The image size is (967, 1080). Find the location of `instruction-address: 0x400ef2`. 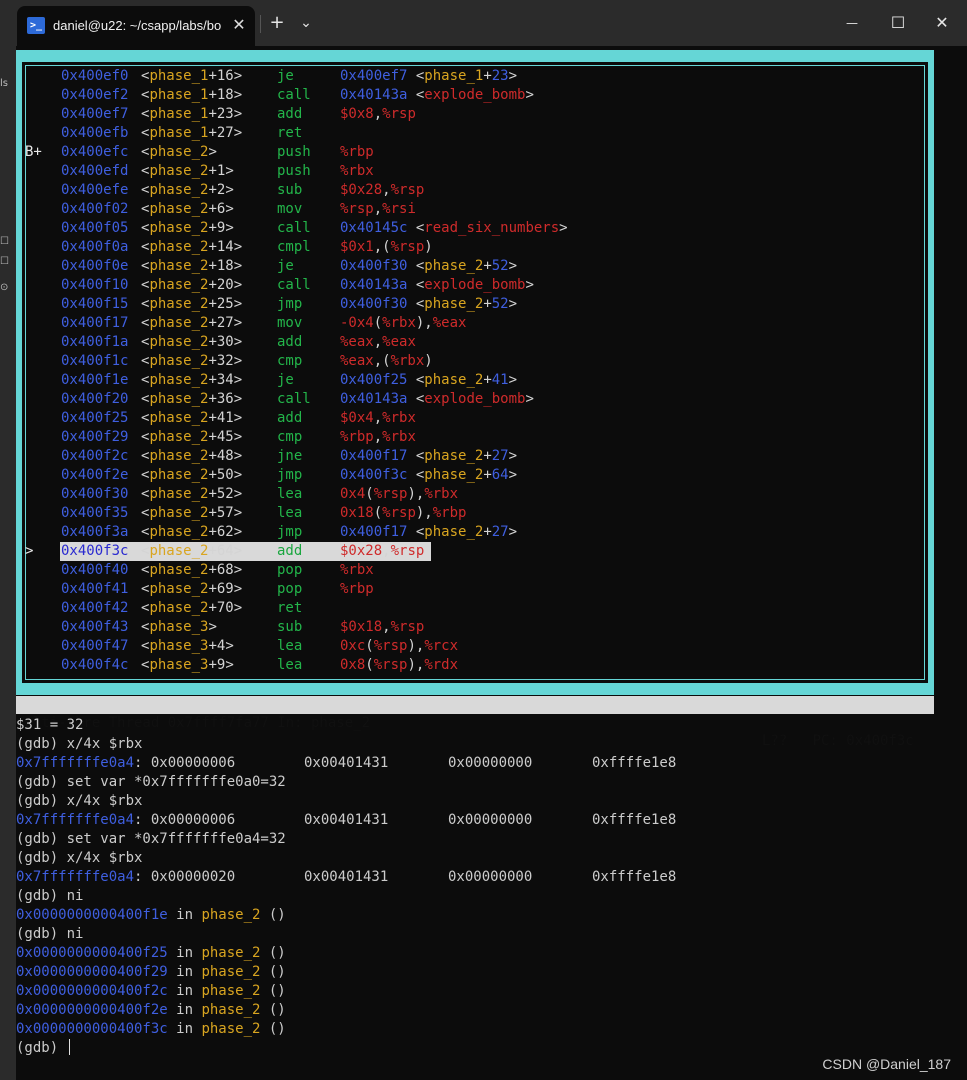

instruction-address: 0x400ef2 is located at coordinates (95, 95).